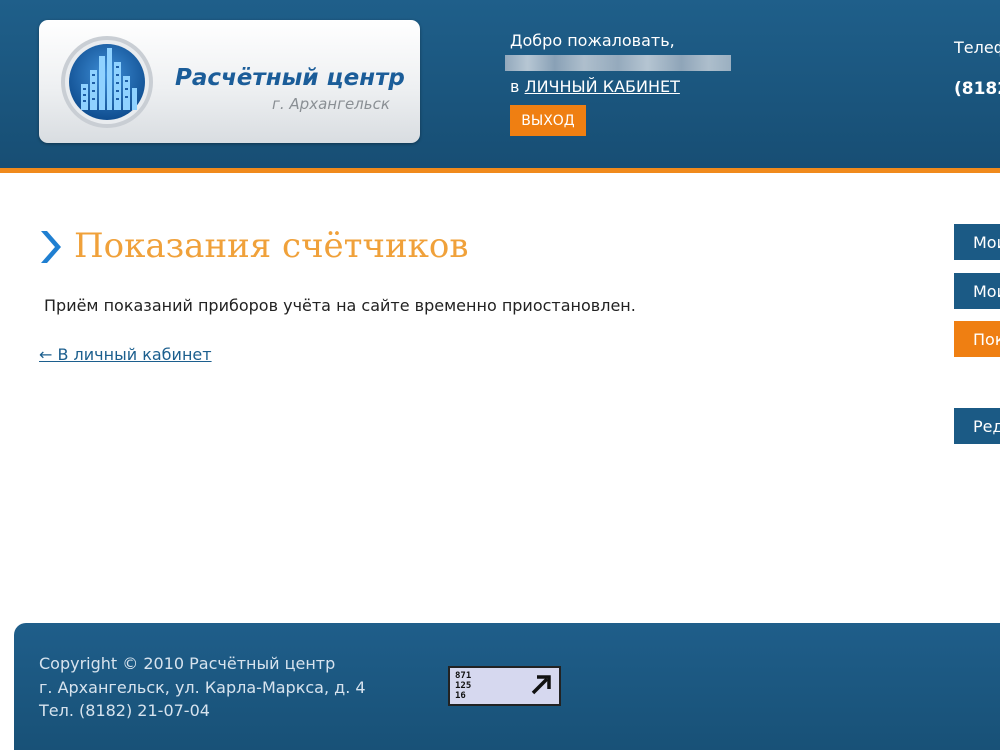  I want to click on phone-number: (8182, so click(977, 89).